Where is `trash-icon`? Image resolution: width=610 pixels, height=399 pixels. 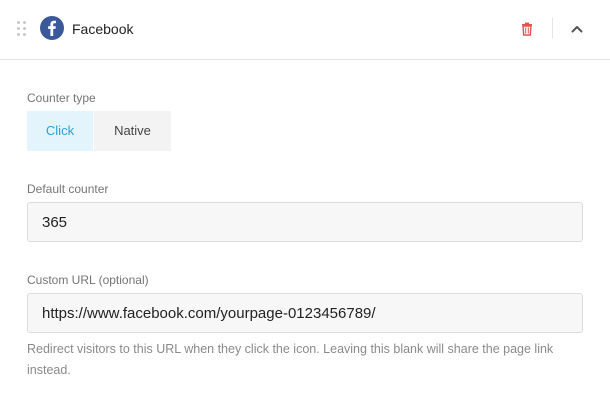
trash-icon is located at coordinates (527, 29).